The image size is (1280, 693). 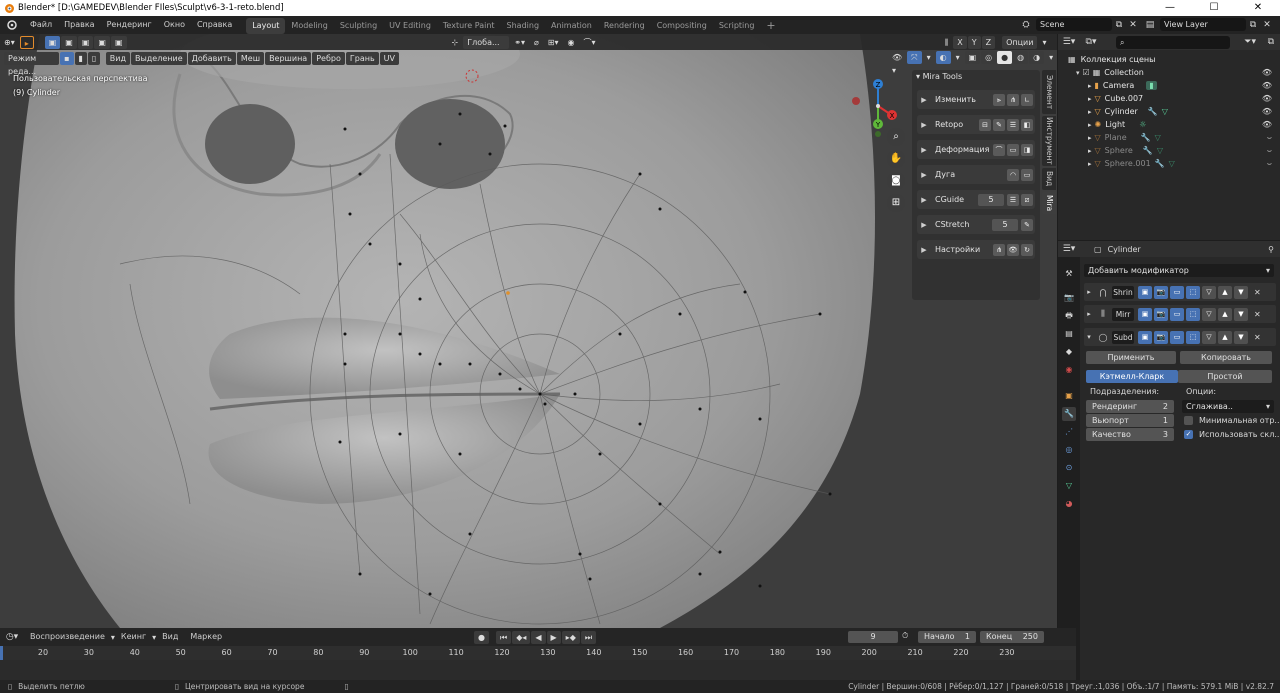 What do you see at coordinates (1069, 334) in the screenshot?
I see `view-layer-tab-icon: ▤` at bounding box center [1069, 334].